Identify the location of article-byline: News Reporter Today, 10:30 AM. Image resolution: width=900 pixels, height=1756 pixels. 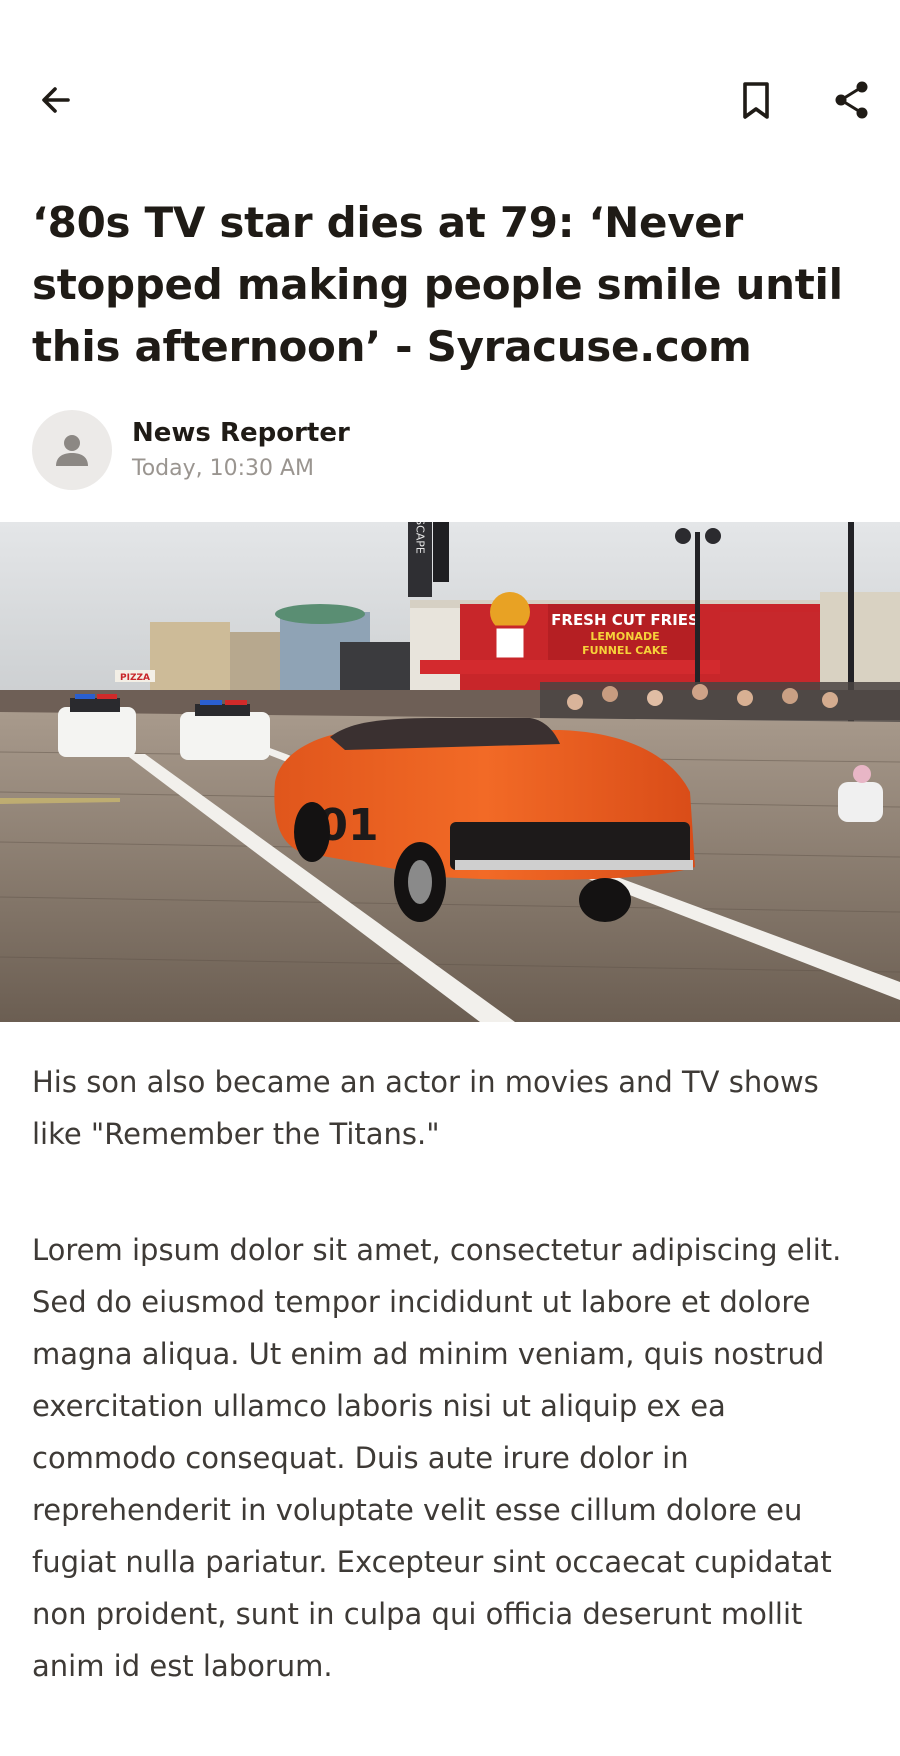
(450, 450).